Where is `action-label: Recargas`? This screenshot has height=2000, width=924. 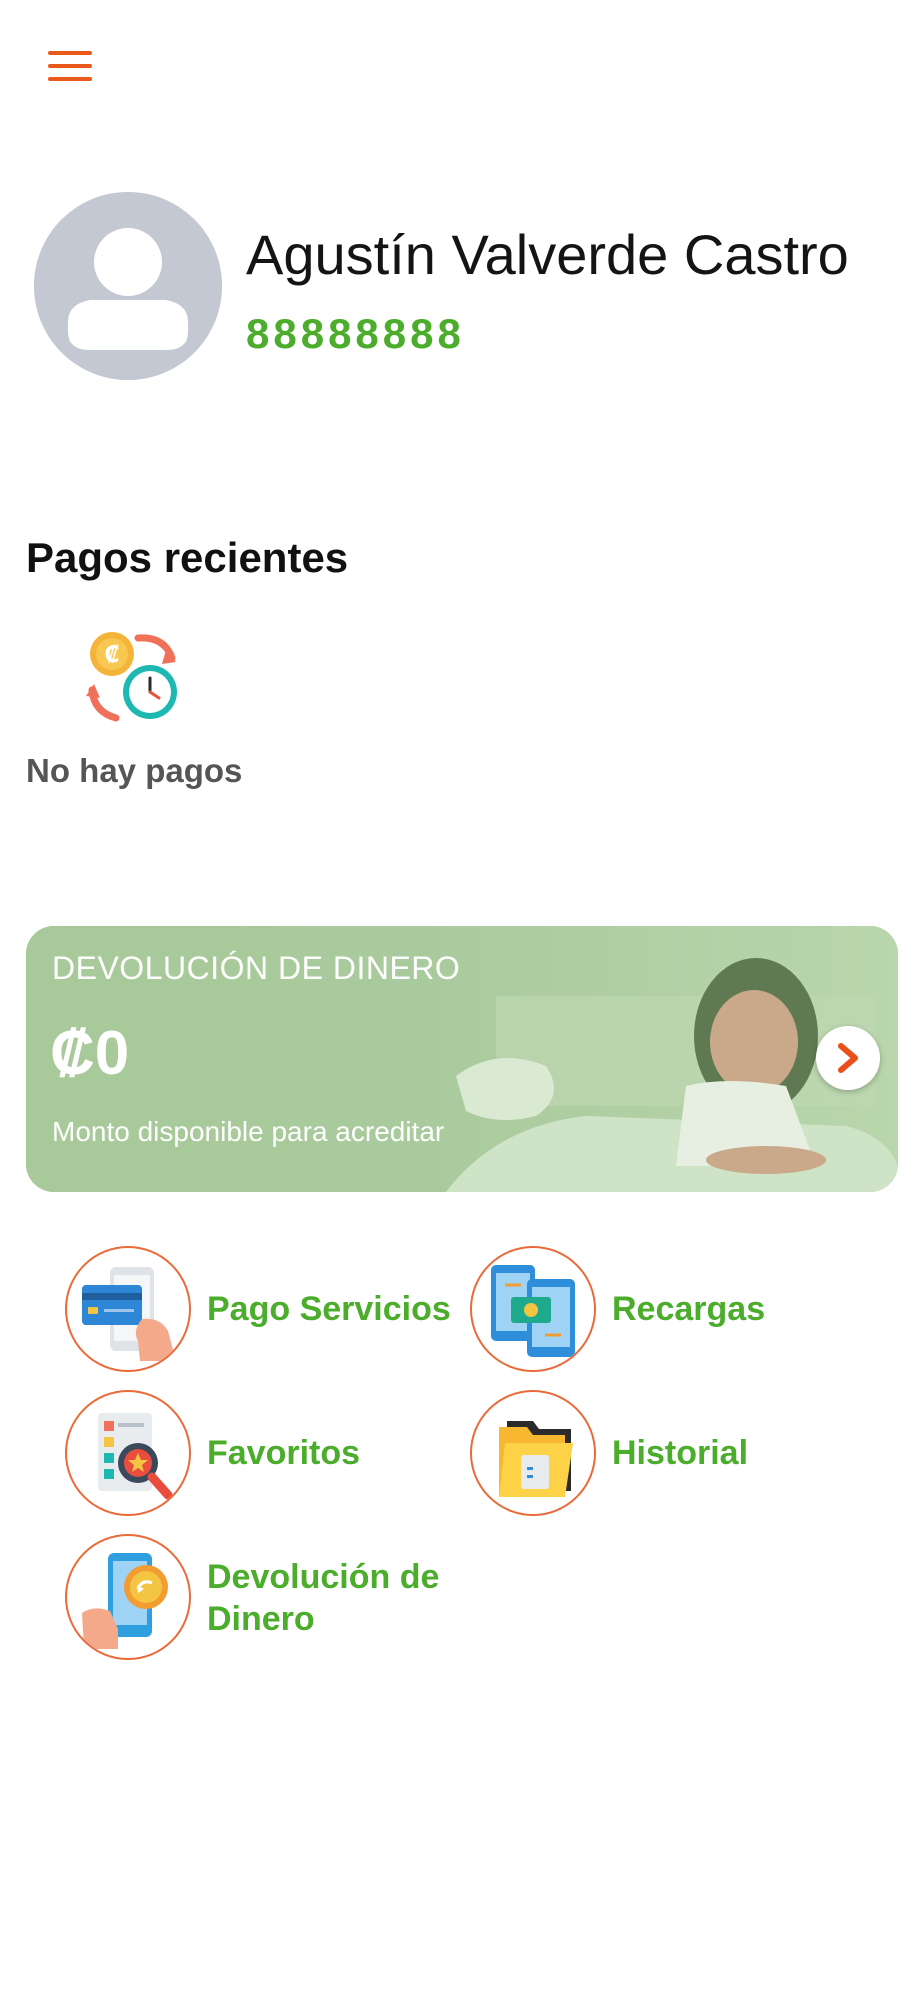 action-label: Recargas is located at coordinates (689, 1309).